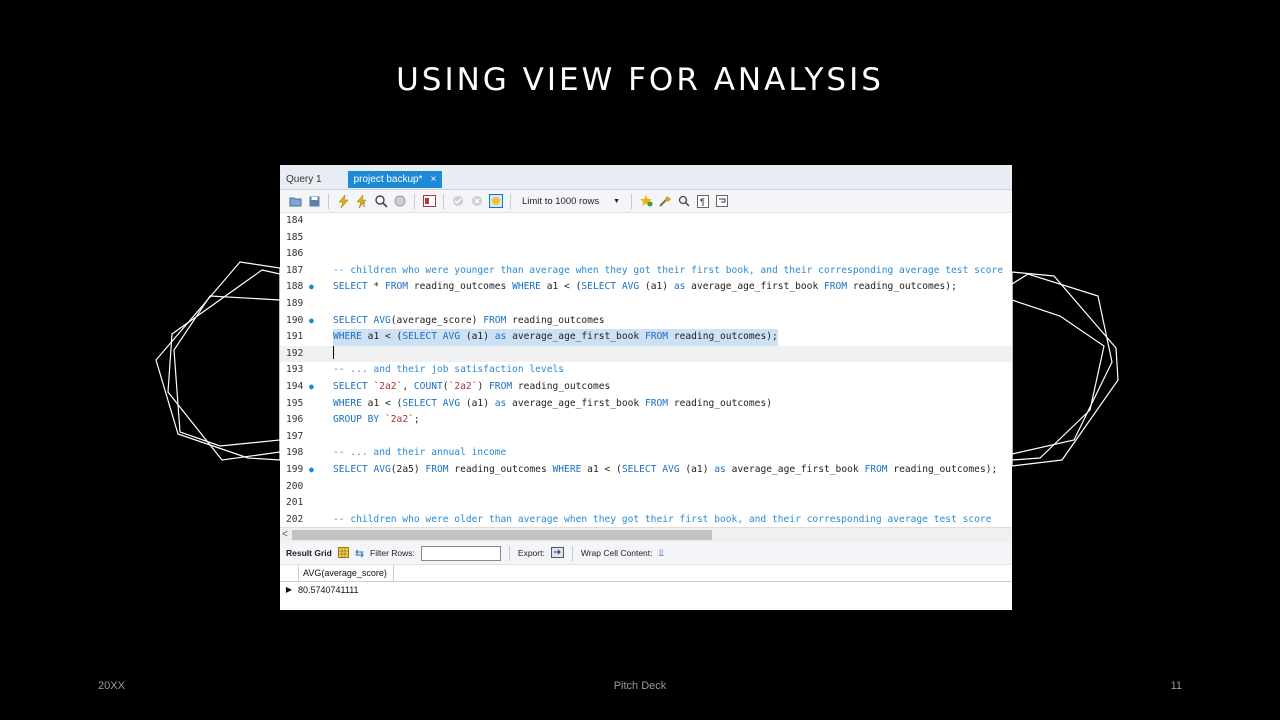 This screenshot has width=1280, height=720. What do you see at coordinates (295, 303) in the screenshot?
I see `line-number: 189` at bounding box center [295, 303].